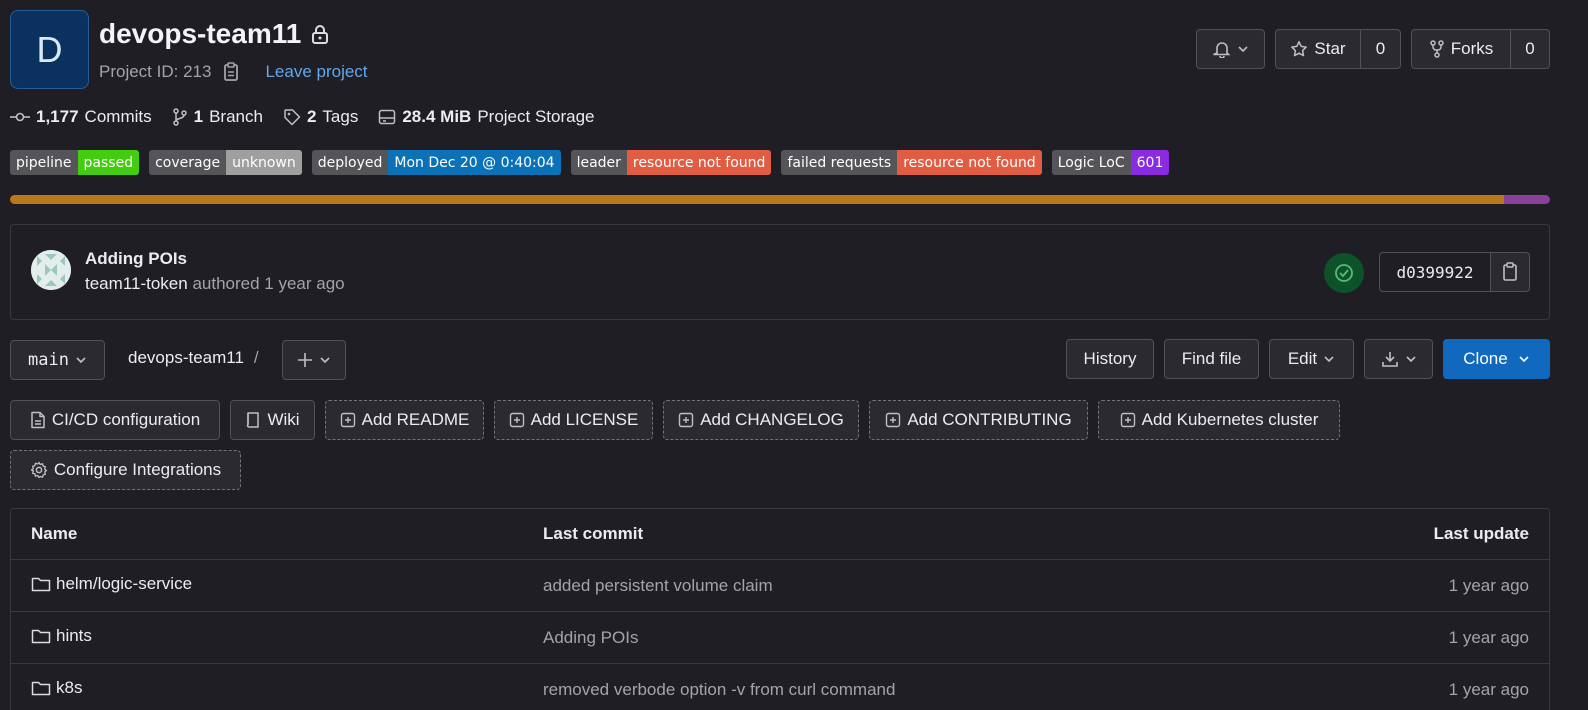  Describe the element at coordinates (1211, 359) in the screenshot. I see `find-file-button: Find file` at that location.